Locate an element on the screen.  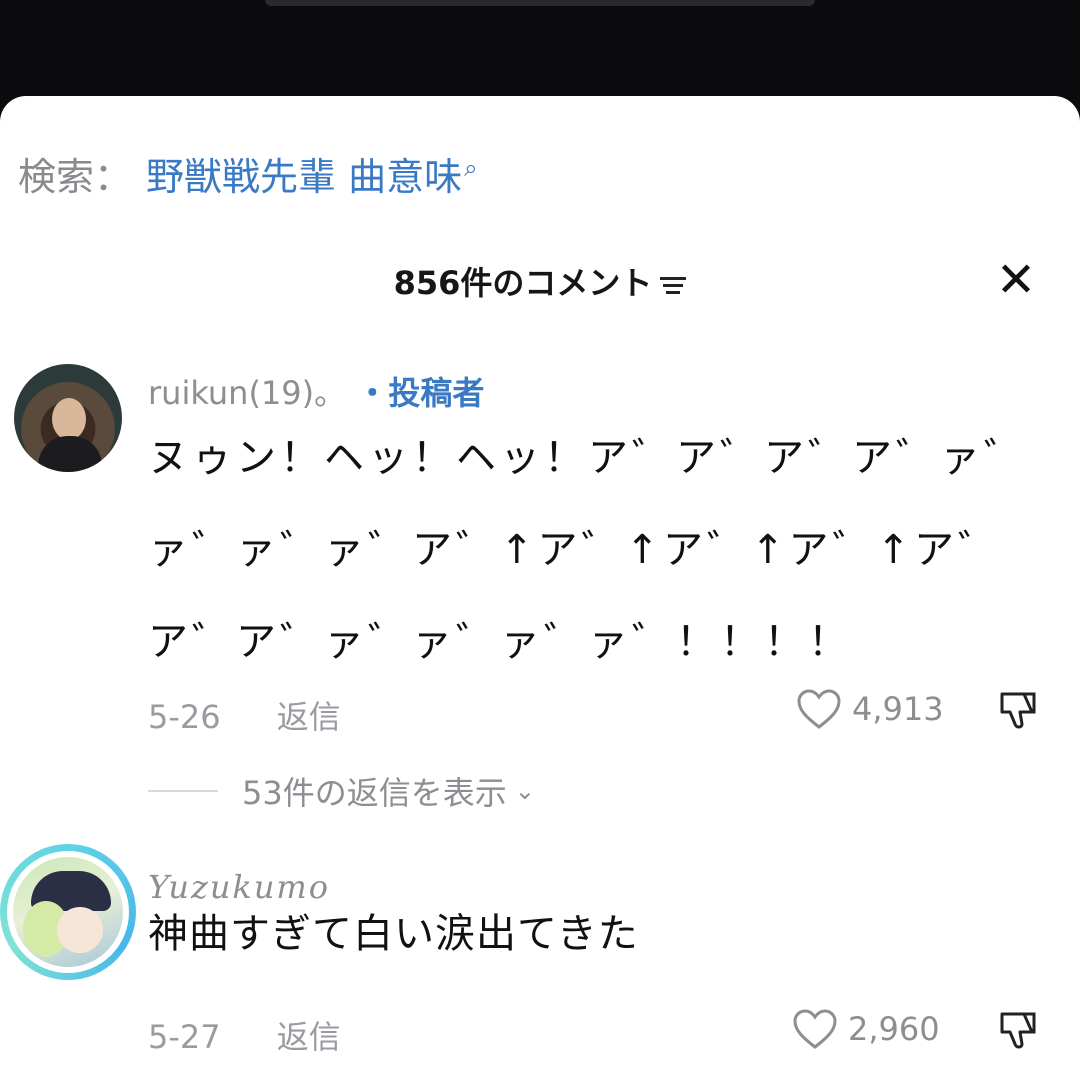
like-button: 2,960 is located at coordinates (866, 1029).